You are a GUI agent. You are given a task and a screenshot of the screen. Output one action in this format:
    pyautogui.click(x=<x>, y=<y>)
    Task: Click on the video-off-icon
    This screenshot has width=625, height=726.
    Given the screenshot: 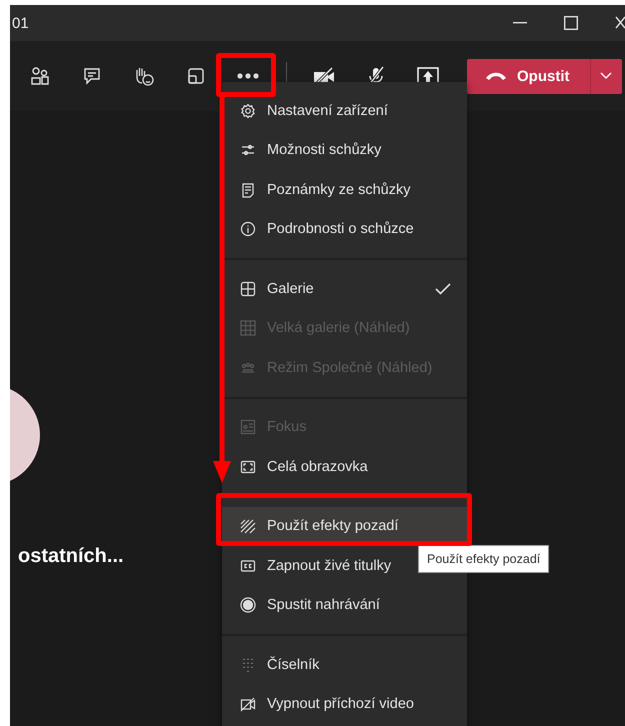 What is the action you would take?
    pyautogui.click(x=248, y=704)
    